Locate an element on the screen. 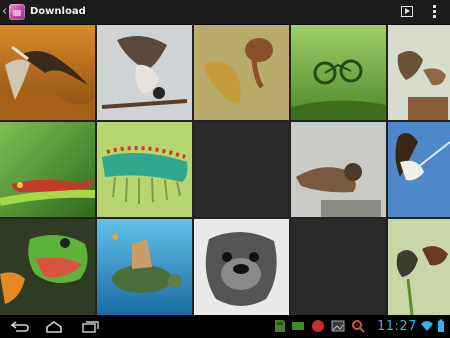 This screenshot has height=338, width=450. thumbnail-caterpillar is located at coordinates (144, 169).